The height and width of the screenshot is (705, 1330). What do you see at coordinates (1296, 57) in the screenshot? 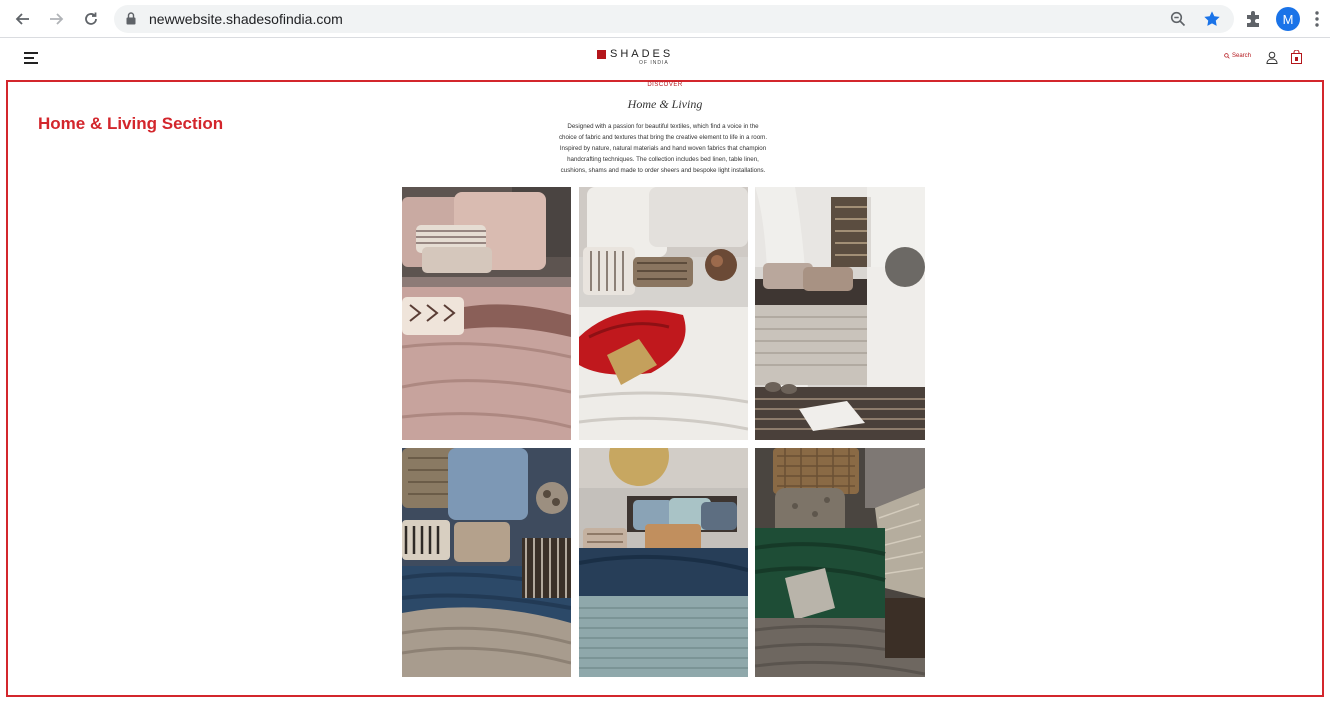
I see `shopping-bag-icon` at bounding box center [1296, 57].